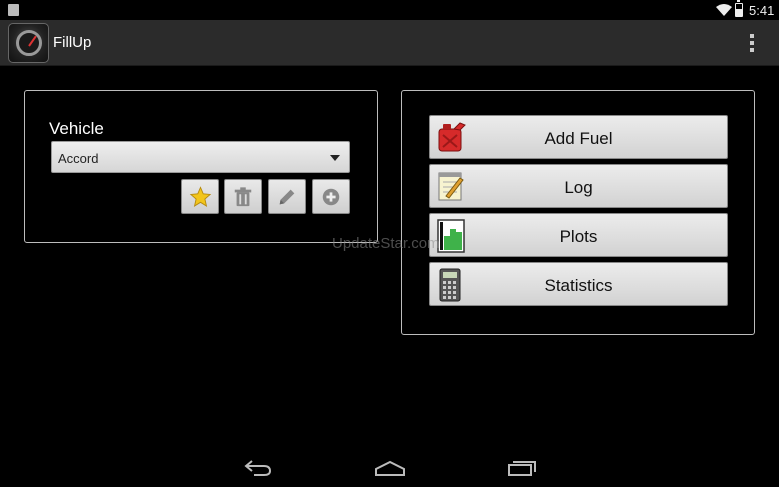 This screenshot has width=779, height=487. What do you see at coordinates (752, 43) in the screenshot?
I see `overflow-menu-icon` at bounding box center [752, 43].